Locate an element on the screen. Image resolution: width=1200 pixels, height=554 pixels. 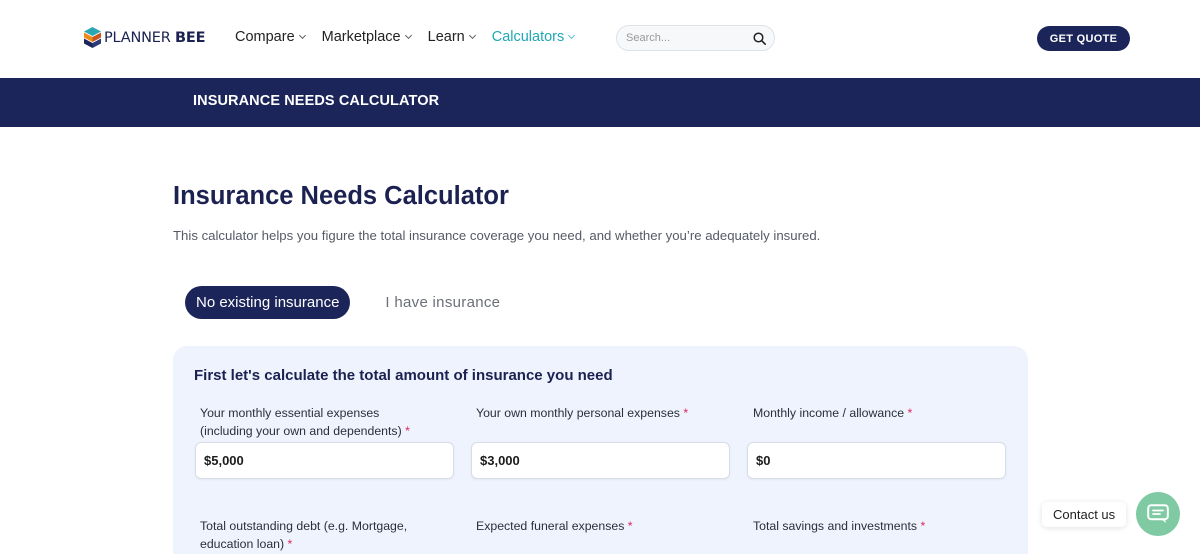
logo-cube-icon is located at coordinates (92, 37).